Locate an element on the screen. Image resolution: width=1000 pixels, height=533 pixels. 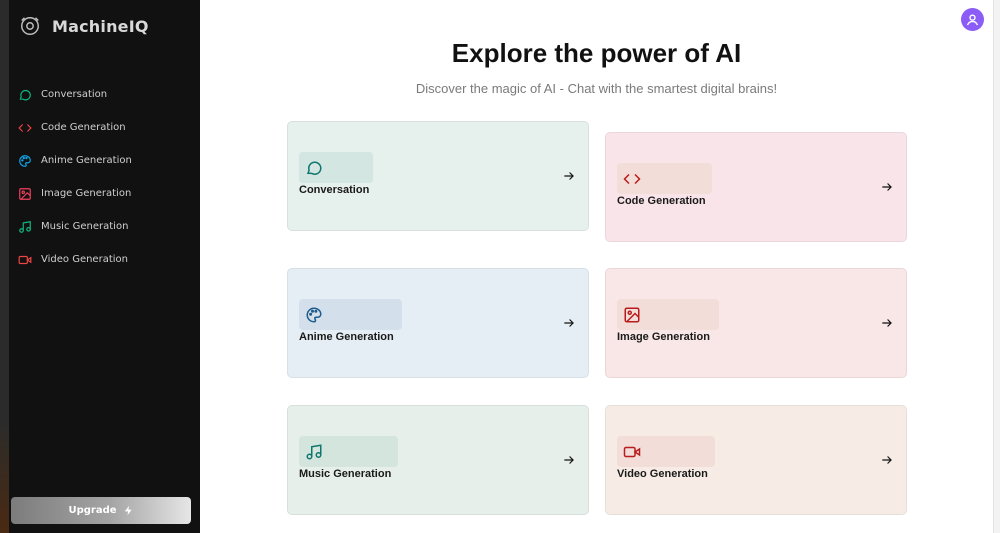
card-anime-generation: Anime Generation is located at coordinates (438, 323).